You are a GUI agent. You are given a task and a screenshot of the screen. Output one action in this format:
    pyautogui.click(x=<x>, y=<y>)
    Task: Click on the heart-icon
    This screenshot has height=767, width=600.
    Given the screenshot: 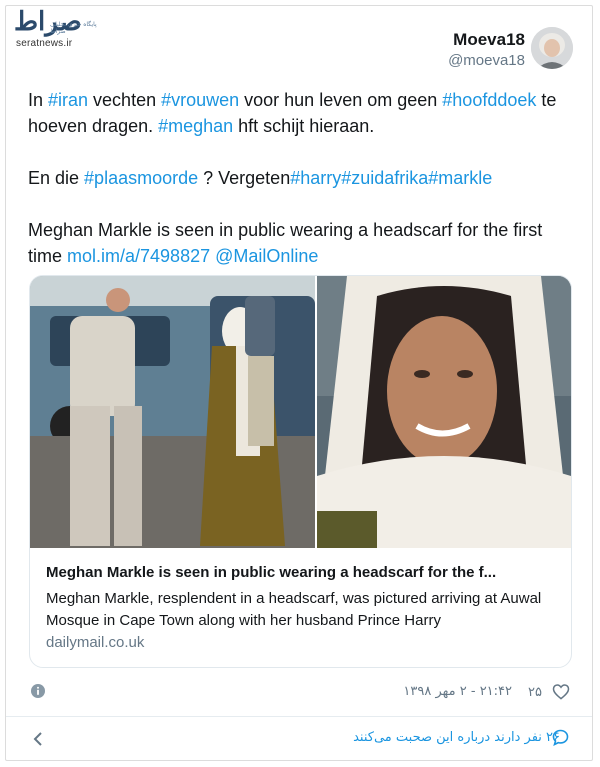 What is the action you would take?
    pyautogui.click(x=561, y=691)
    